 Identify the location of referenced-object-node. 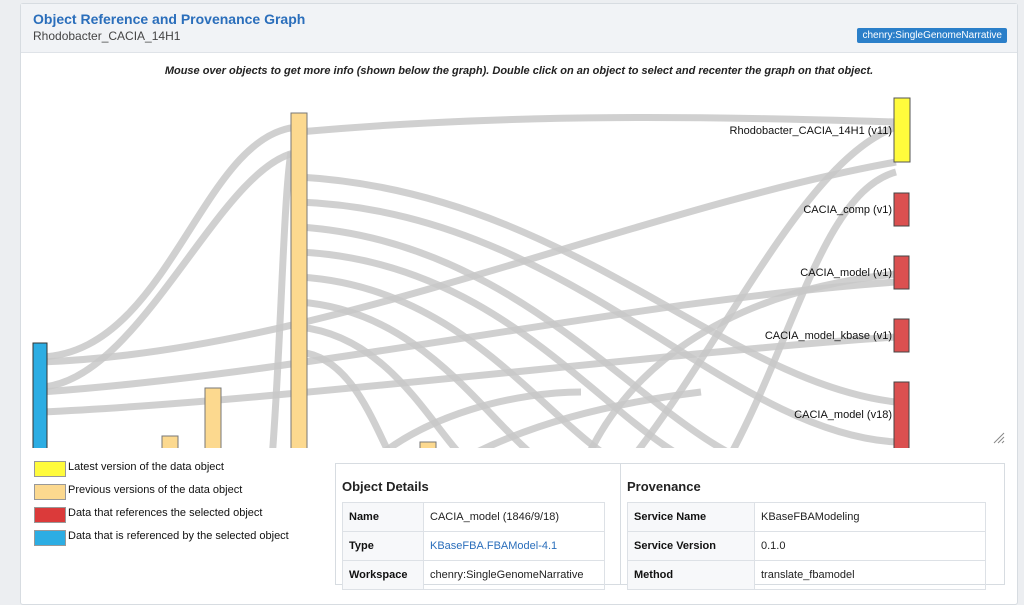
(40, 395).